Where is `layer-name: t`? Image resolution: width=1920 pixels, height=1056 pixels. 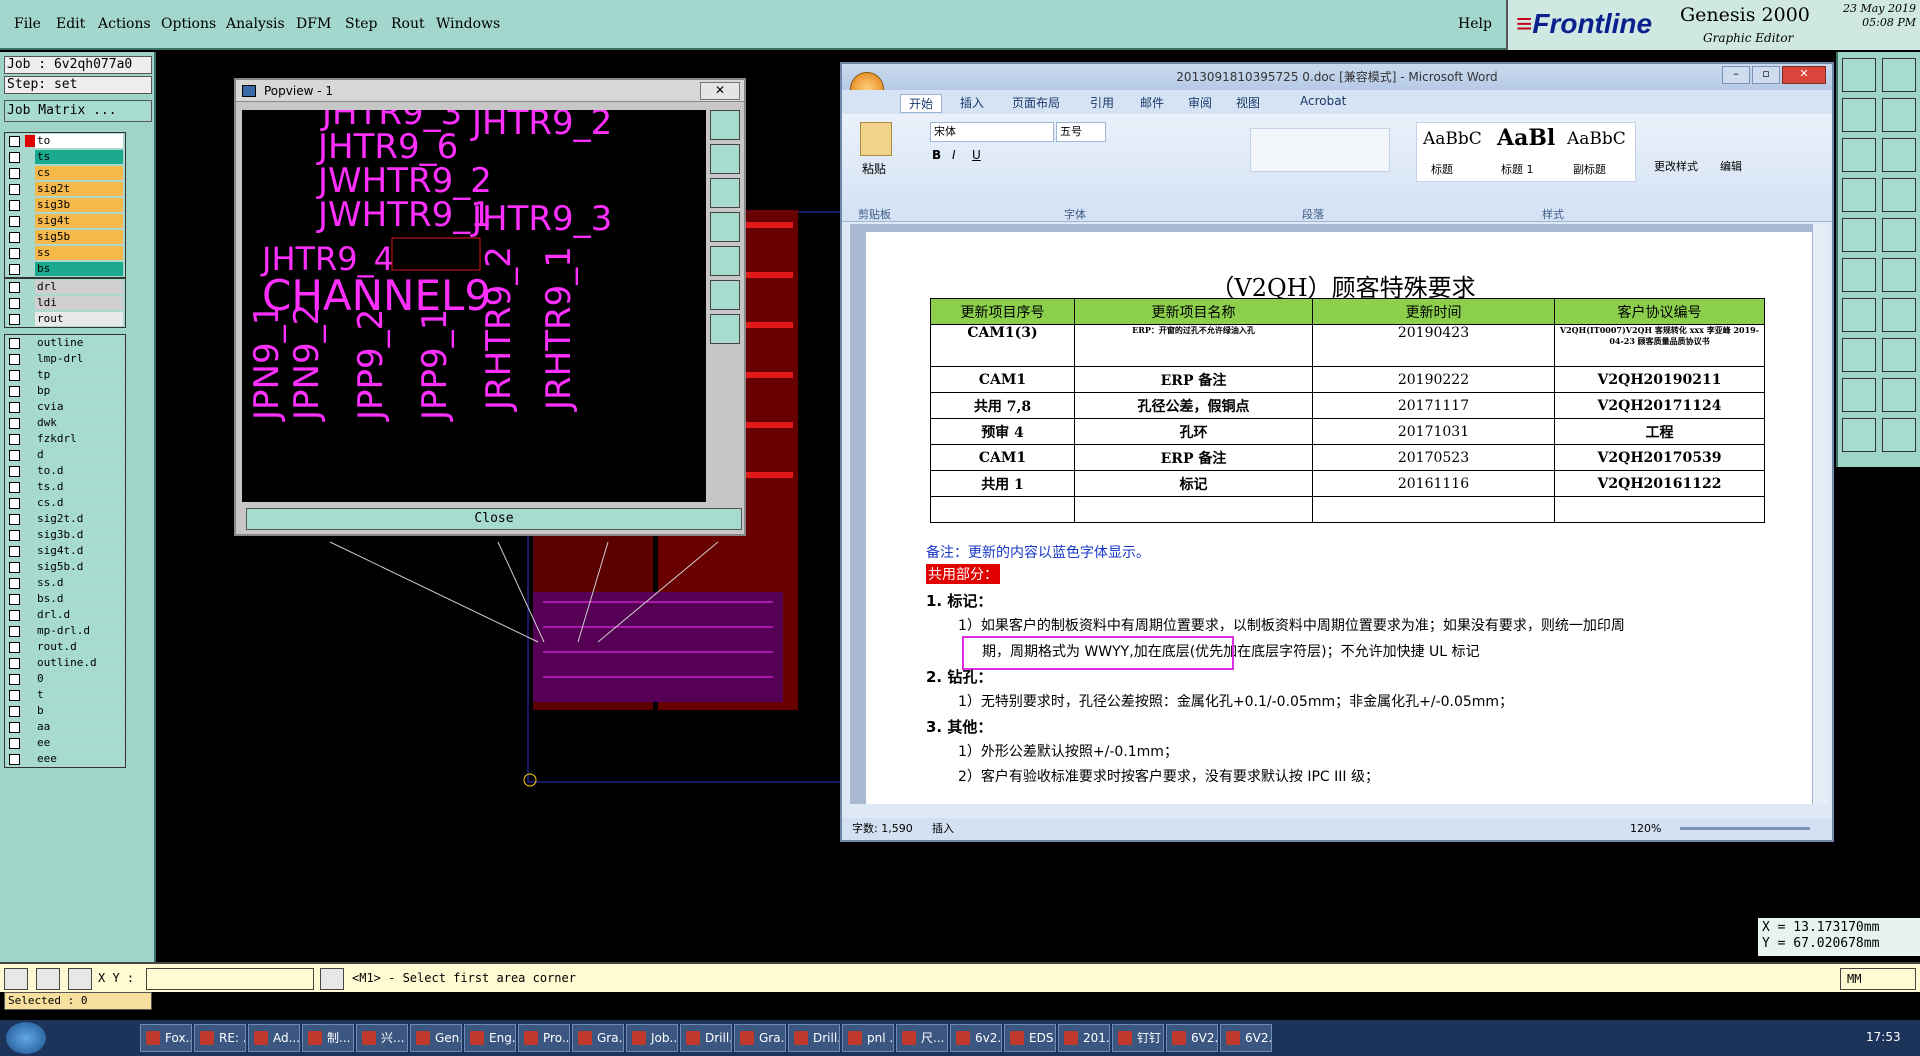
layer-name: t is located at coordinates (79, 695).